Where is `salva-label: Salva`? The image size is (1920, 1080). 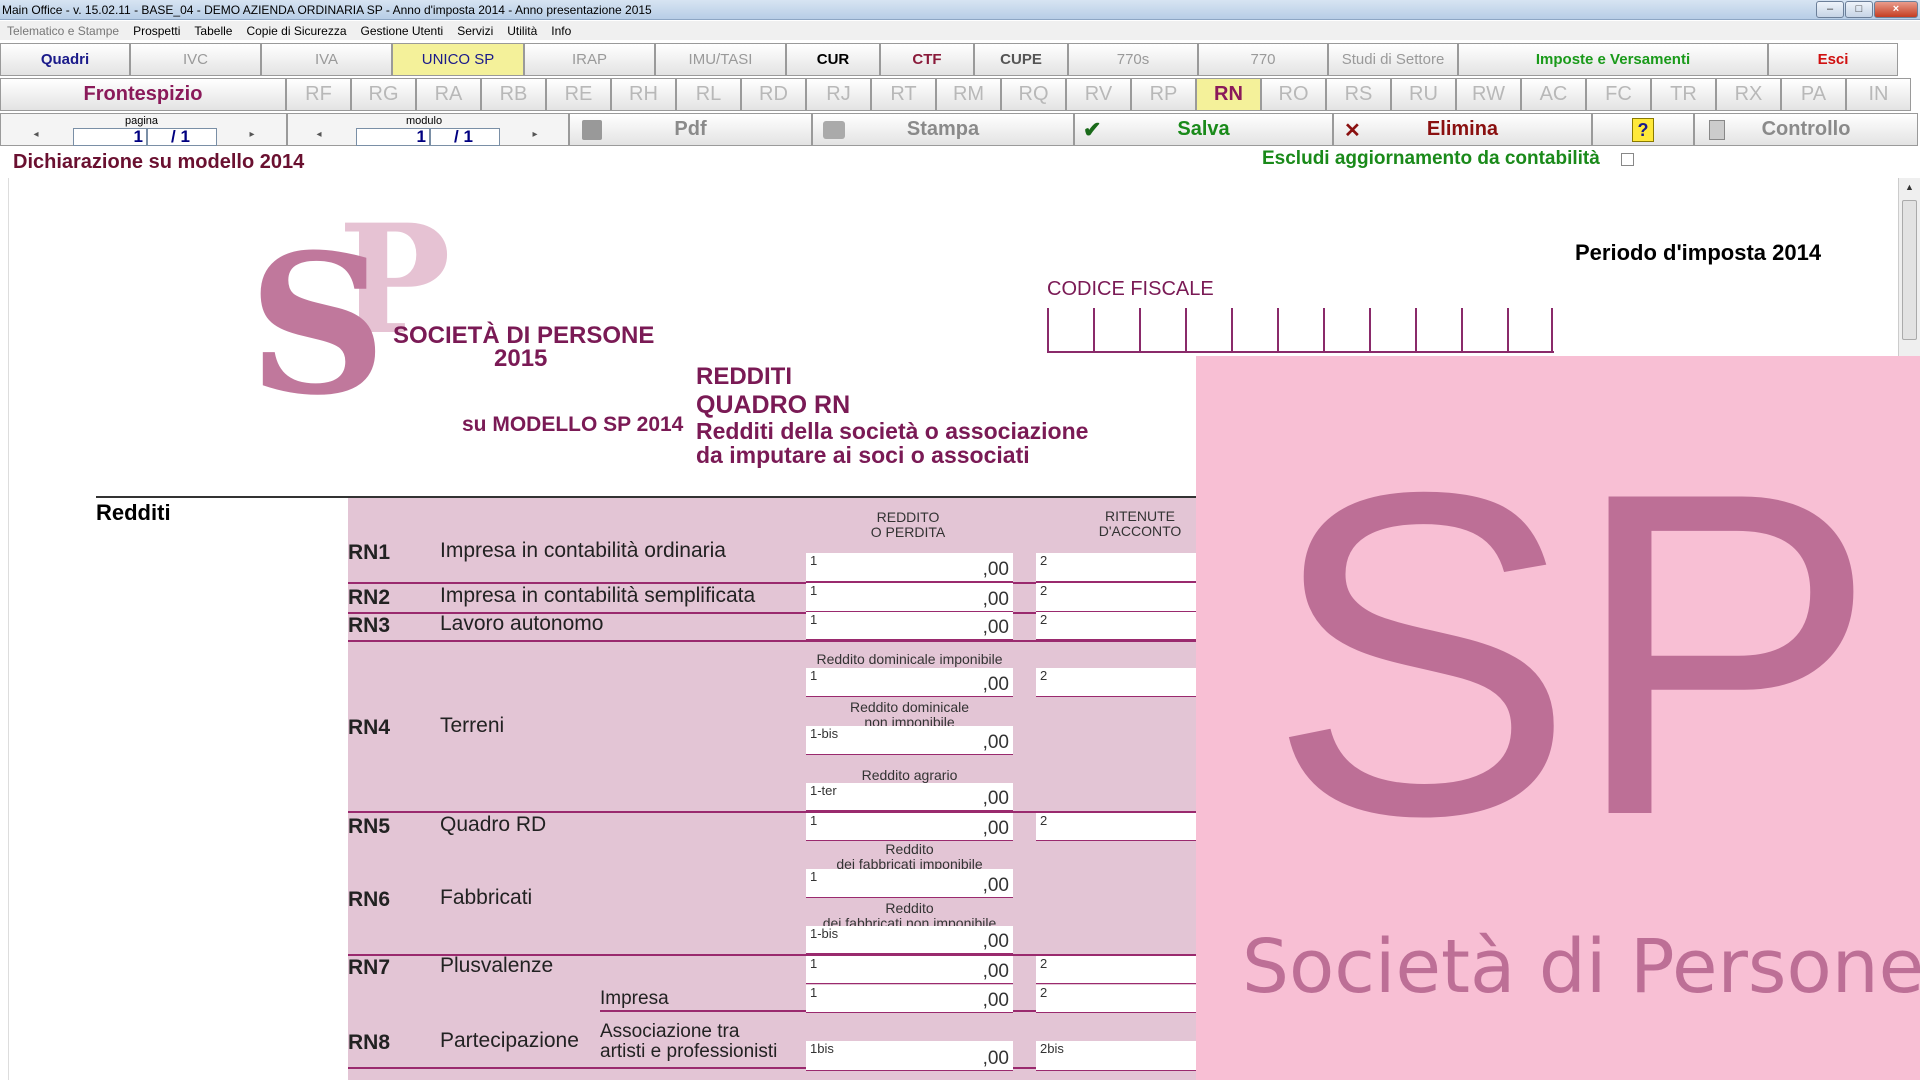 salva-label: Salva is located at coordinates (1203, 129).